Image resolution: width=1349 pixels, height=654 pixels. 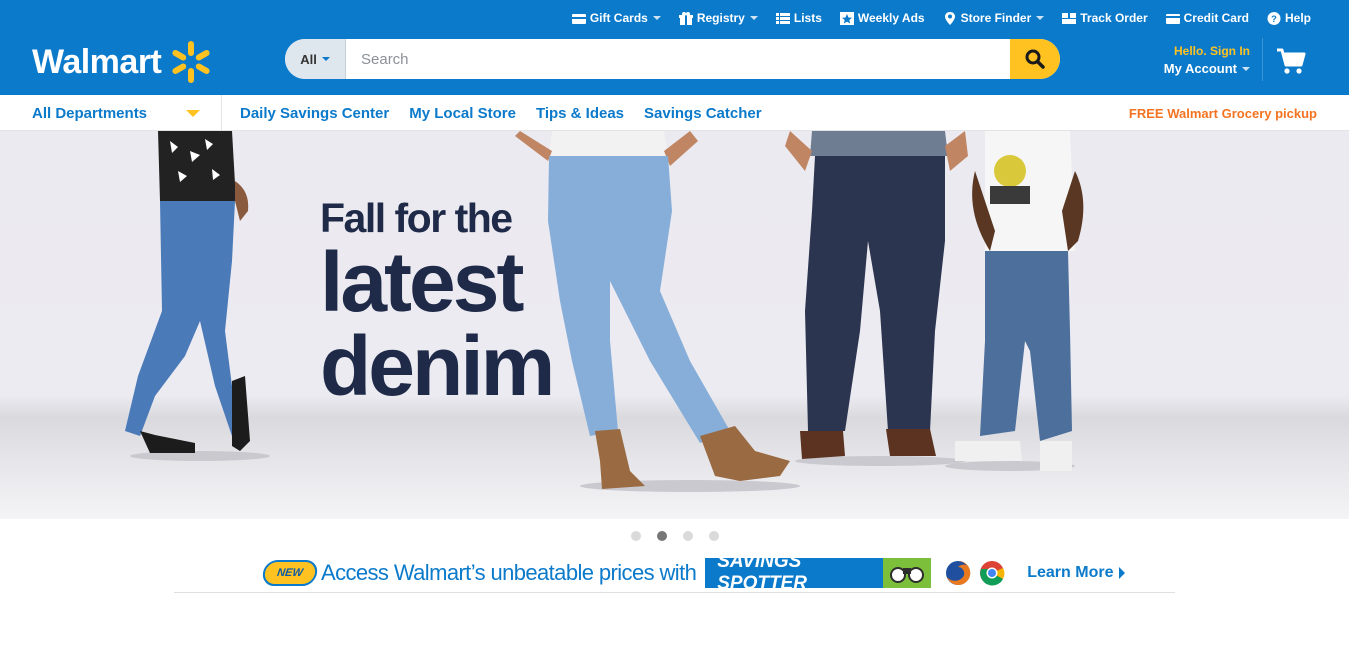 I want to click on carousel-dots, so click(x=683, y=536).